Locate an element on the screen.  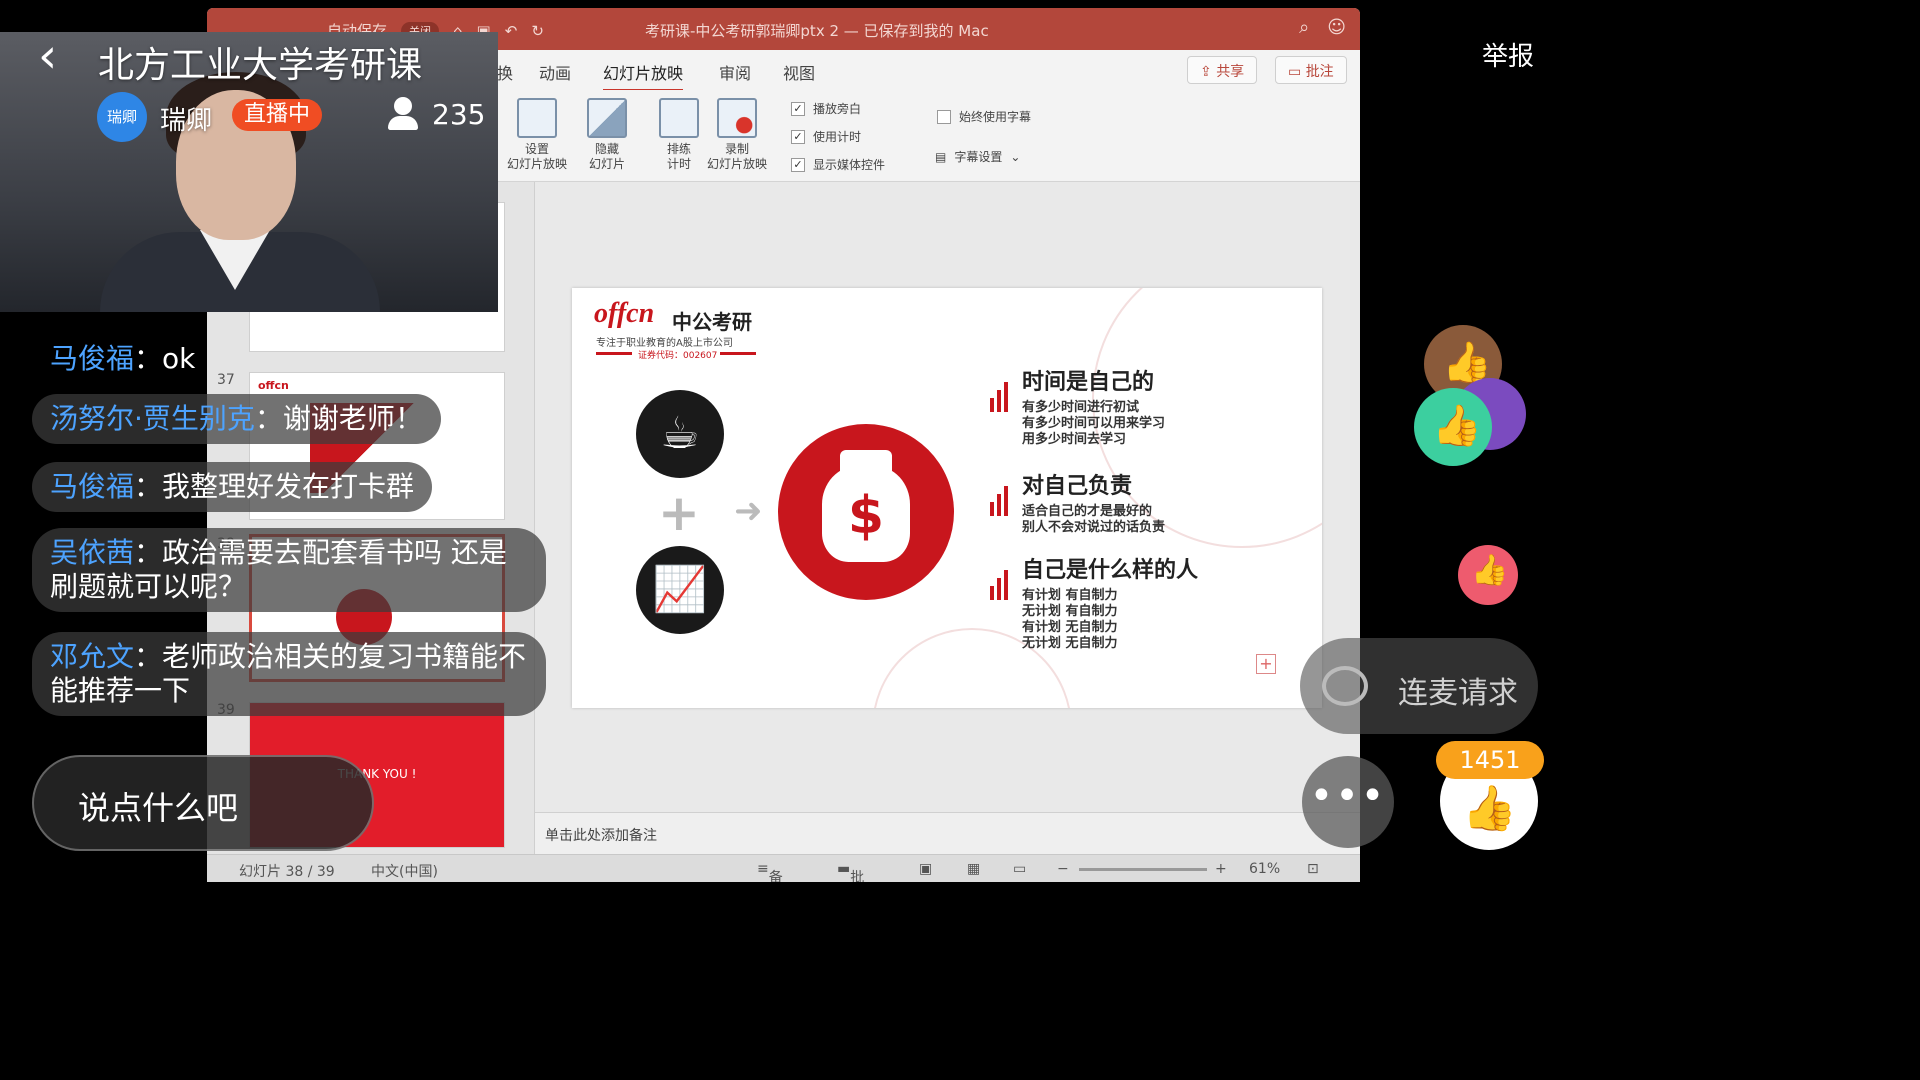
normal-view-icon: ▣ is located at coordinates (925, 869).